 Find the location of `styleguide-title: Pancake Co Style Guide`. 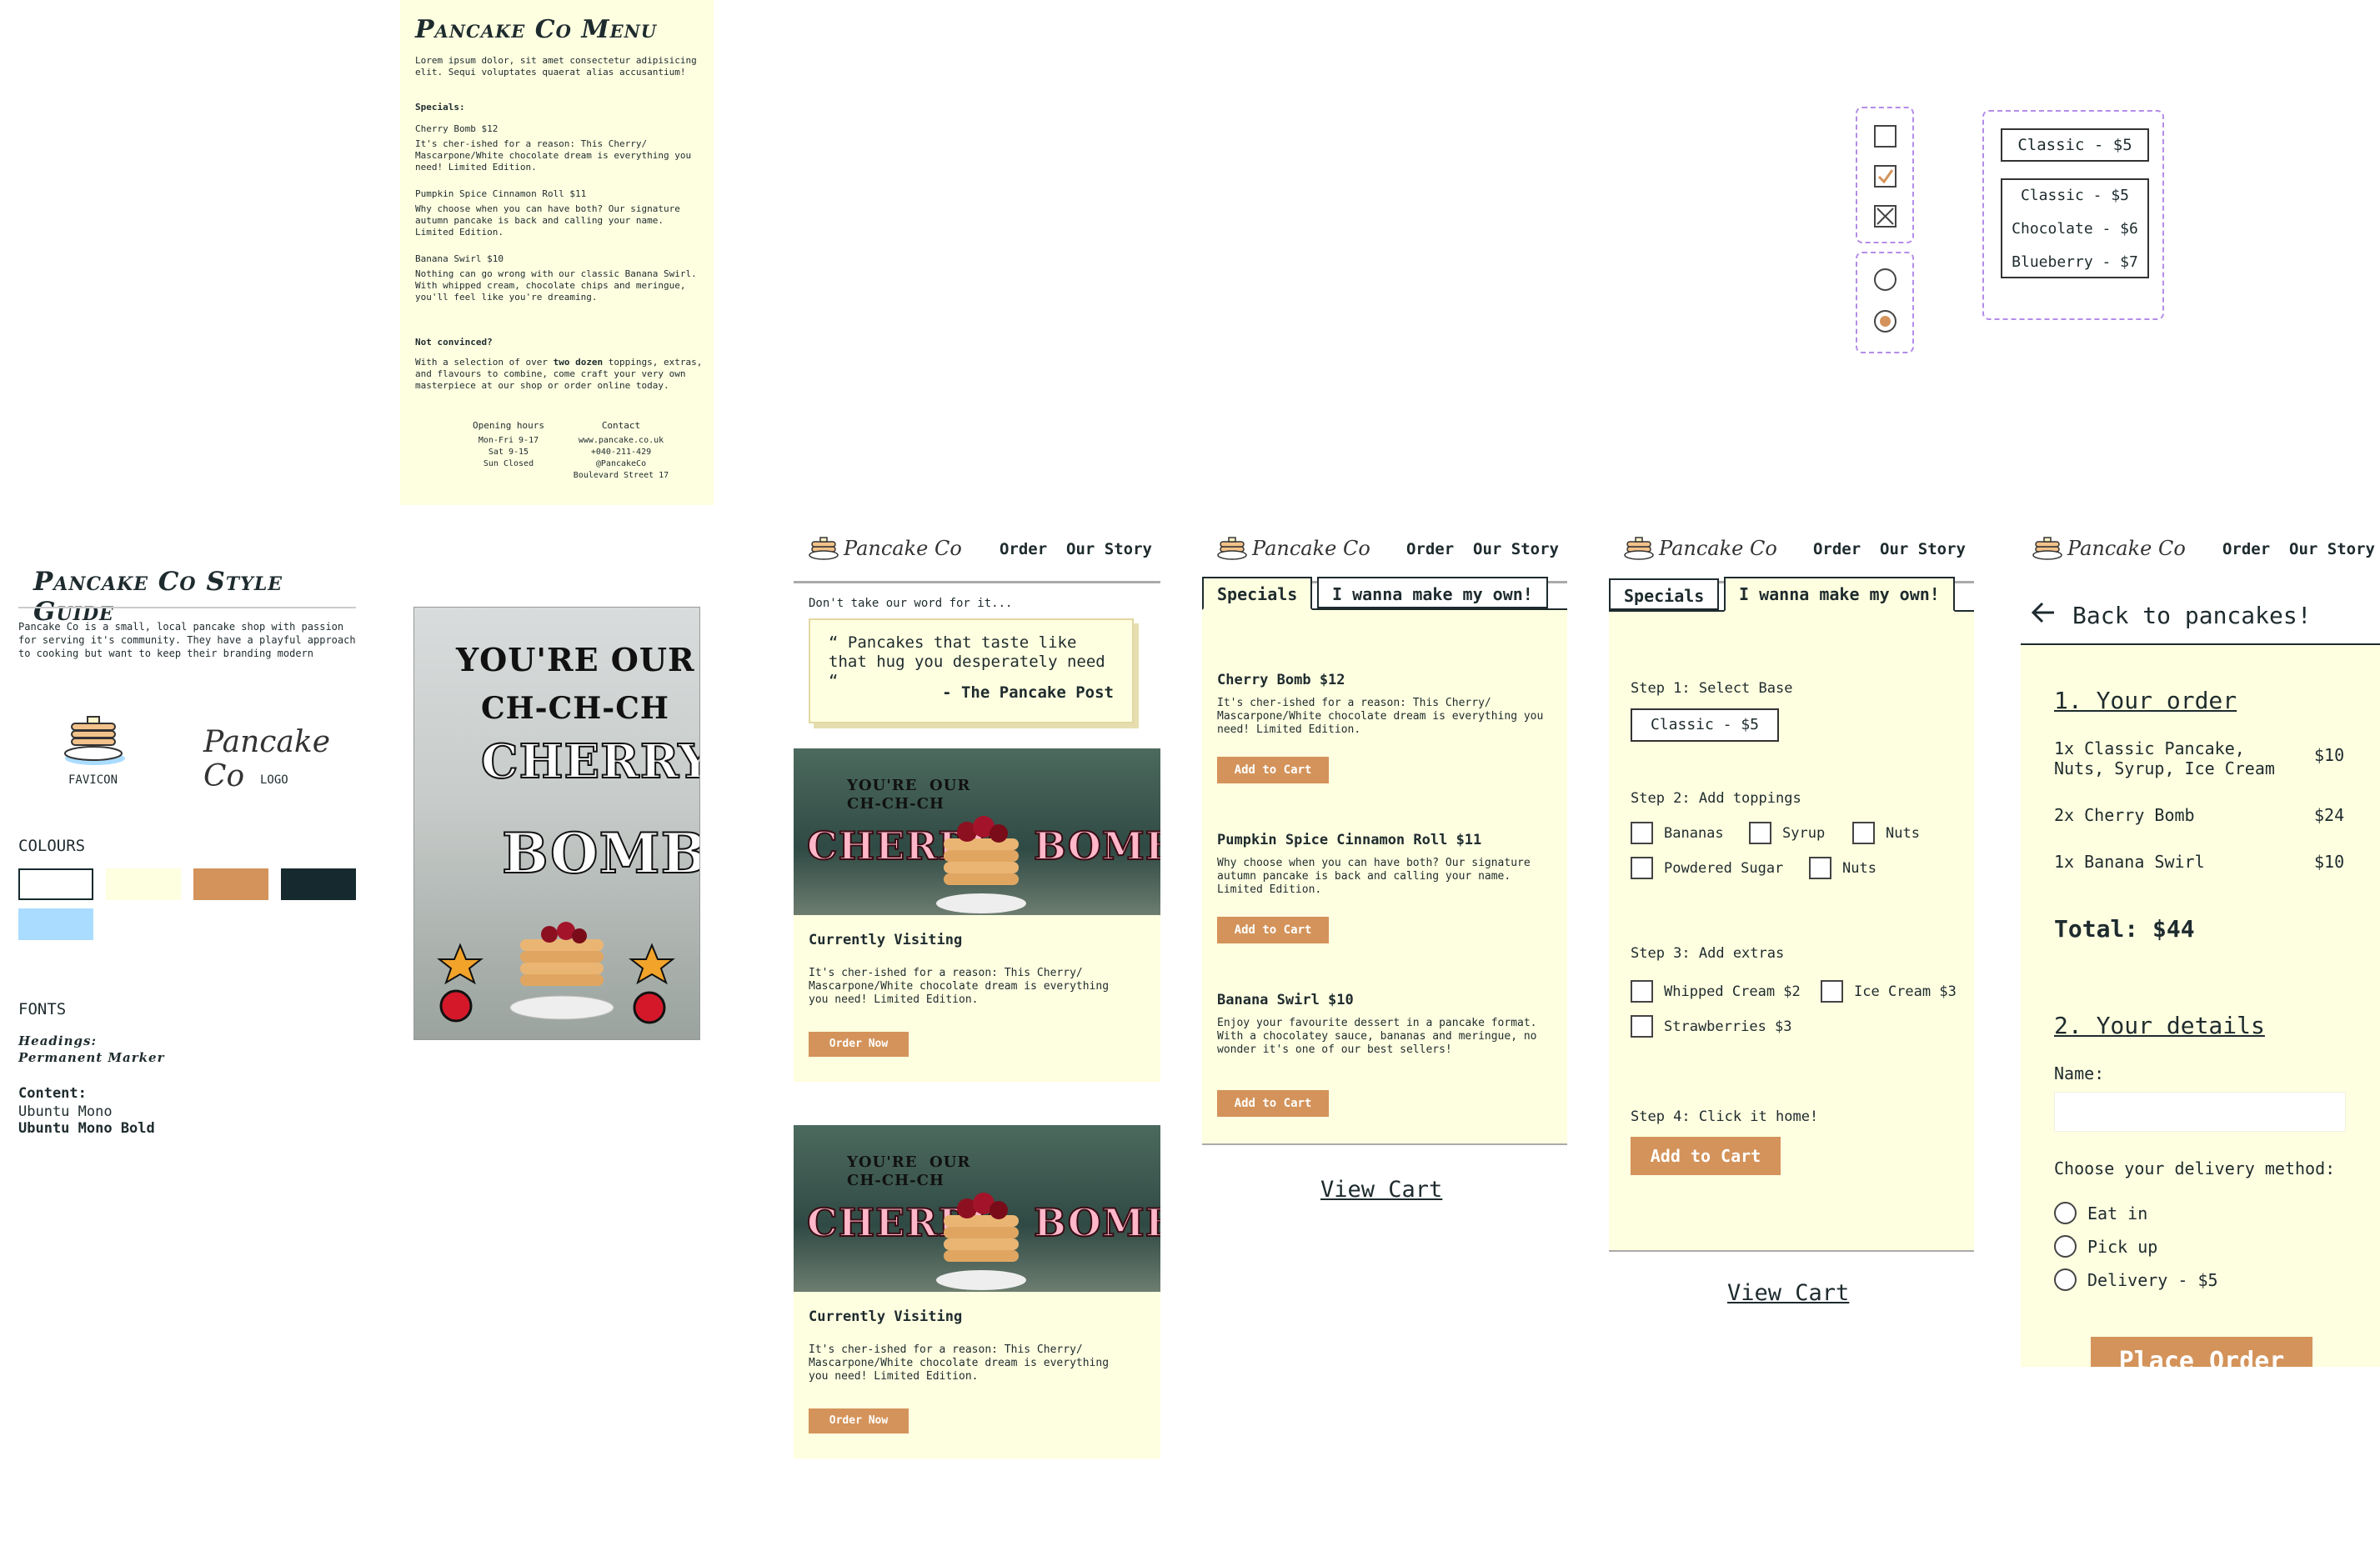

styleguide-title: Pancake Co Style Guide is located at coordinates (158, 597).